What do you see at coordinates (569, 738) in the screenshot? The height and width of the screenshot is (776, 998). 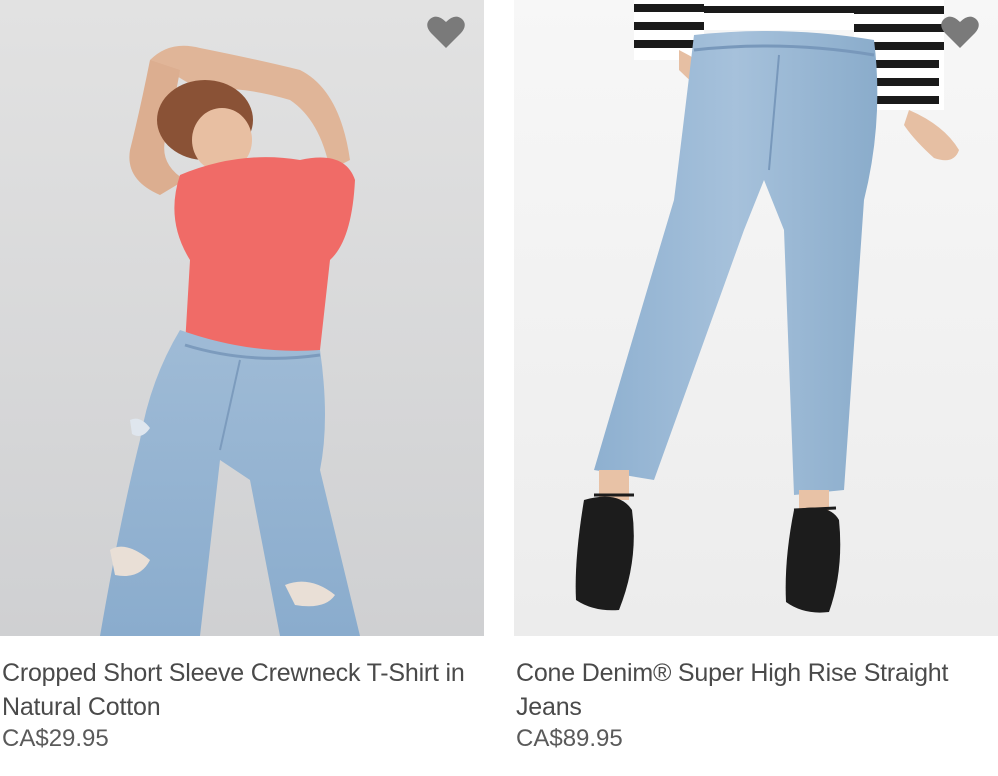 I see `product-price: CA$89.95` at bounding box center [569, 738].